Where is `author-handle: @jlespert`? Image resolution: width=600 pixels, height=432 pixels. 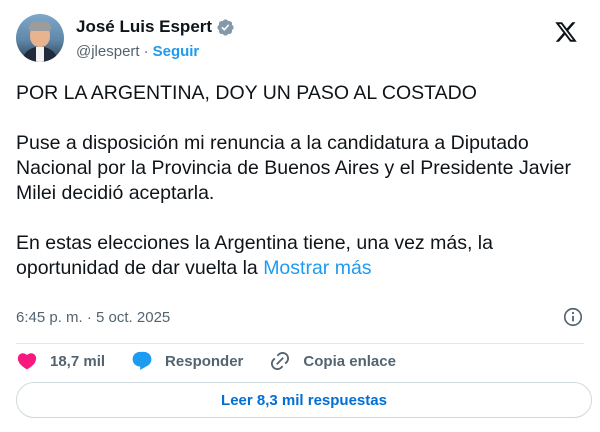
author-handle: @jlespert is located at coordinates (108, 51).